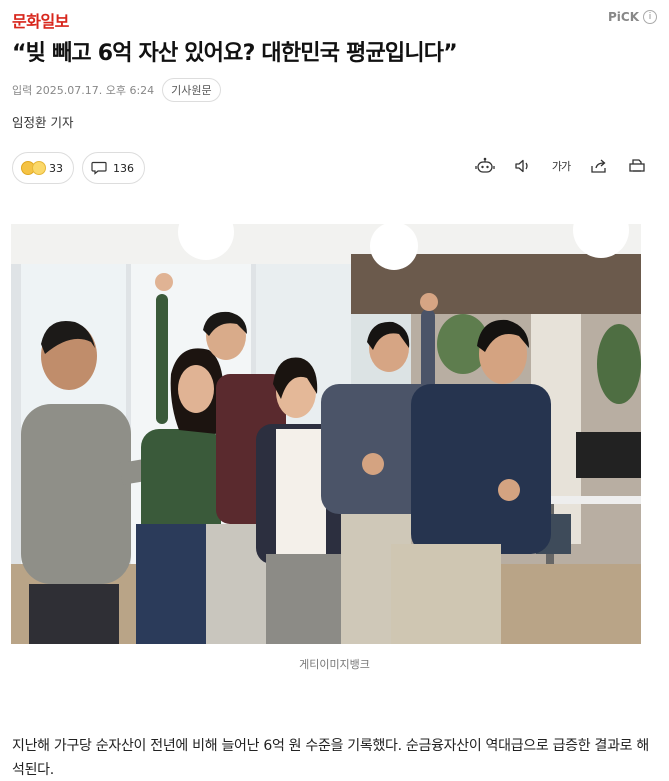 This screenshot has height=781, width=669. I want to click on article-toolbar: 가가, so click(561, 166).